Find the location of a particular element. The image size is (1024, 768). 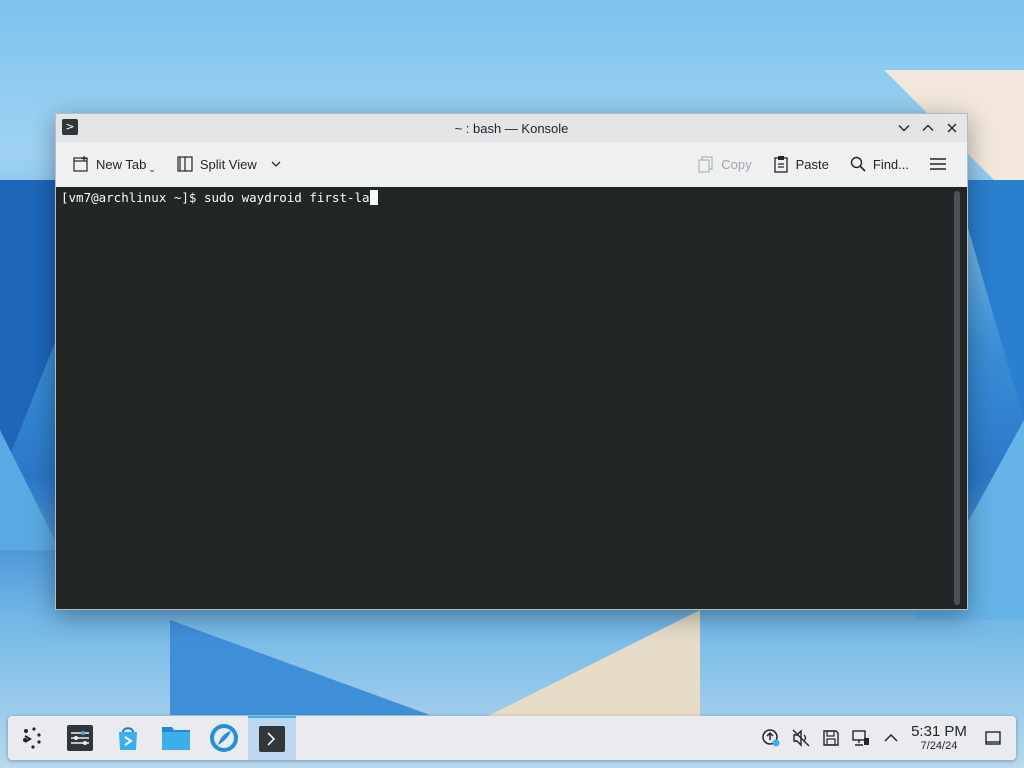

taskbar-discover is located at coordinates (128, 738).